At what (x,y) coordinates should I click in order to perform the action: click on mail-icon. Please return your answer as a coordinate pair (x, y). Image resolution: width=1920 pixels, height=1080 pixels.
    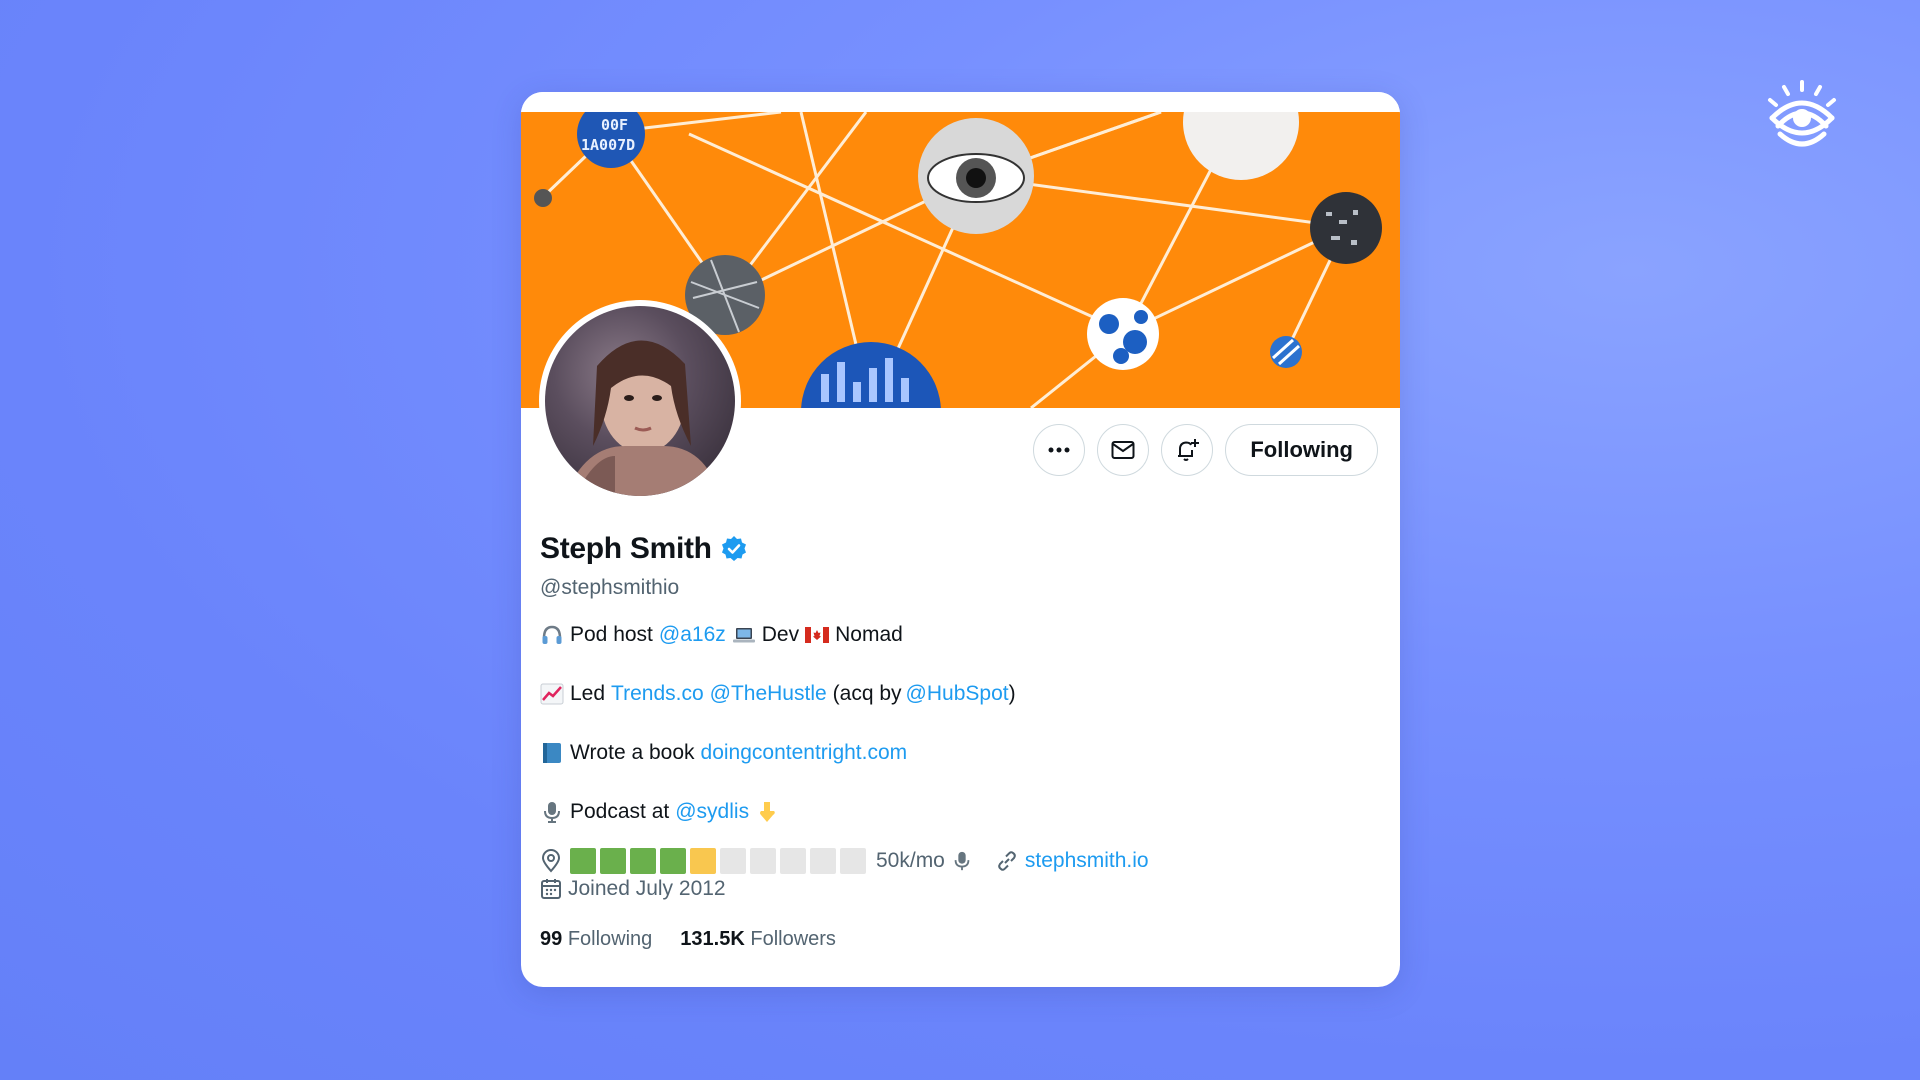
    Looking at the image, I should click on (1123, 450).